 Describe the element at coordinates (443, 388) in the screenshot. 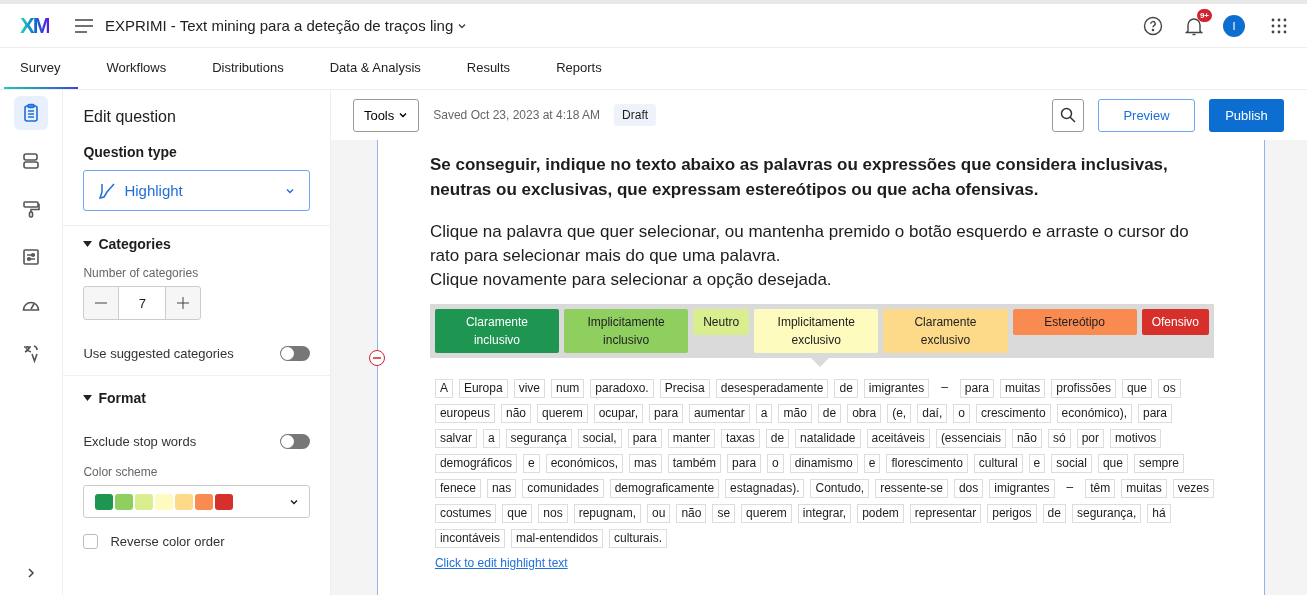

I see `text-token: A` at that location.